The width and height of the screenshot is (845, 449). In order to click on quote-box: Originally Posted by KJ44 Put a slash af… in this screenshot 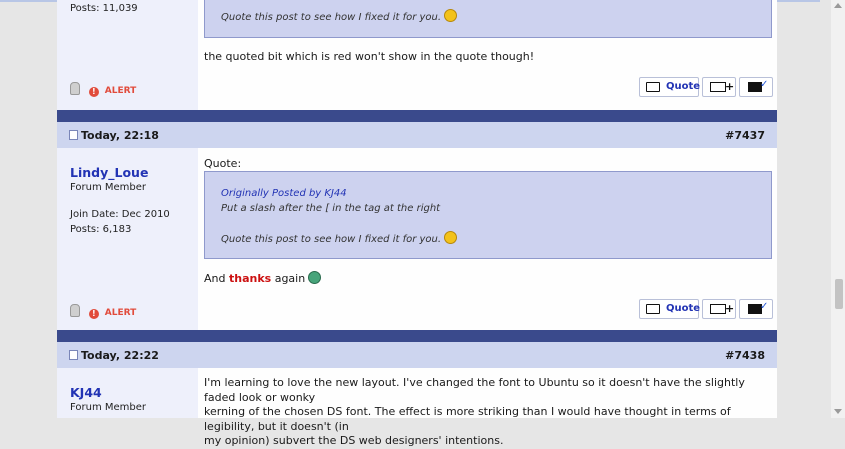, I will do `click(488, 215)`.